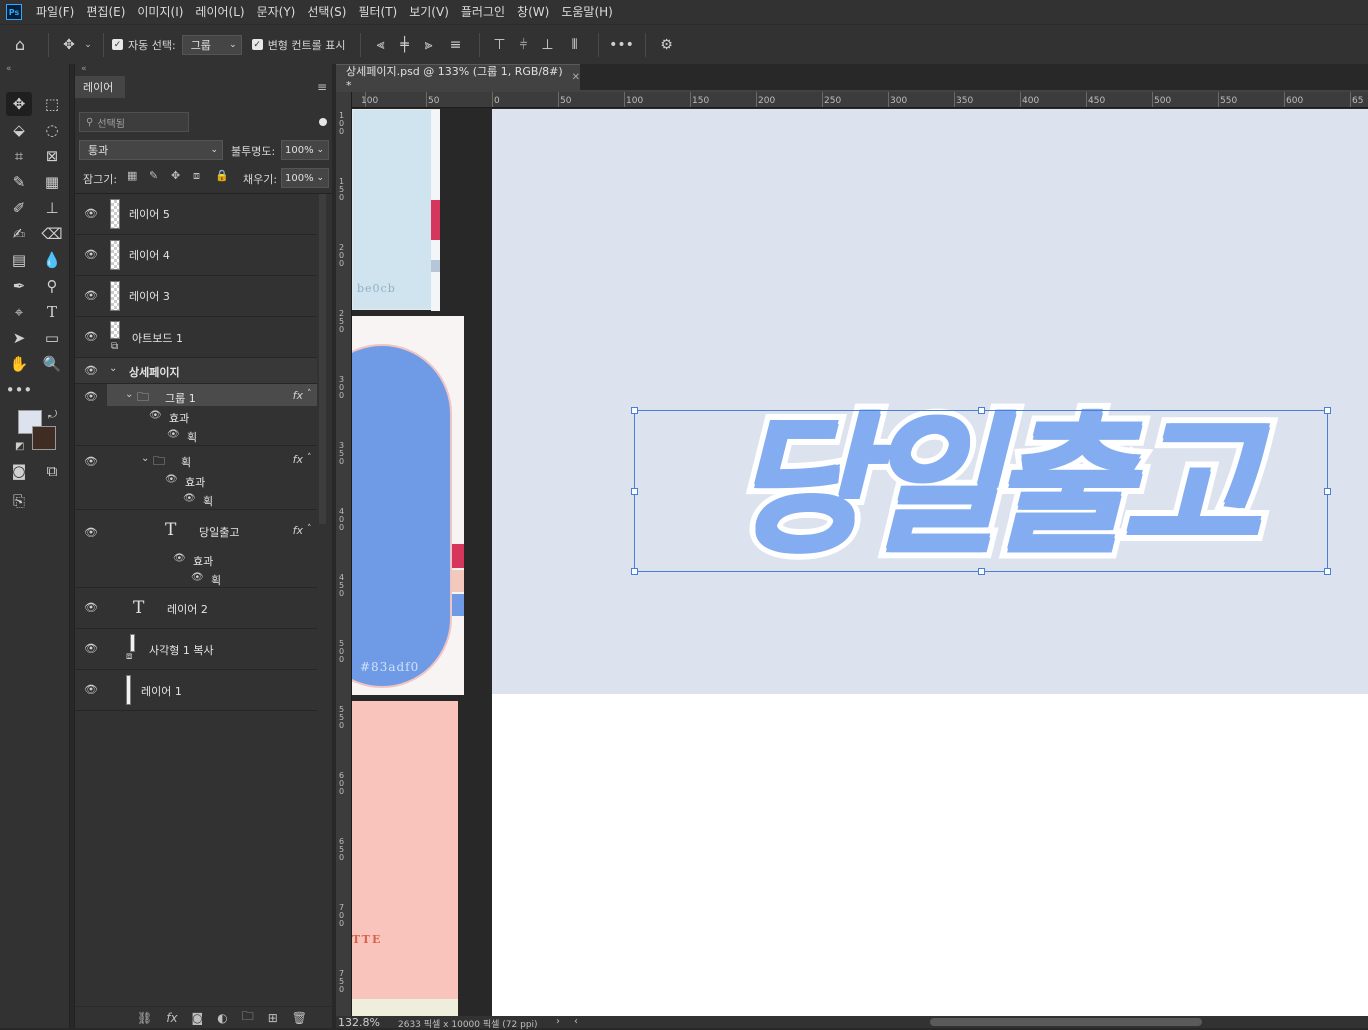  What do you see at coordinates (305, 150) in the screenshot?
I see `opacity-field: 100% ⌄` at bounding box center [305, 150].